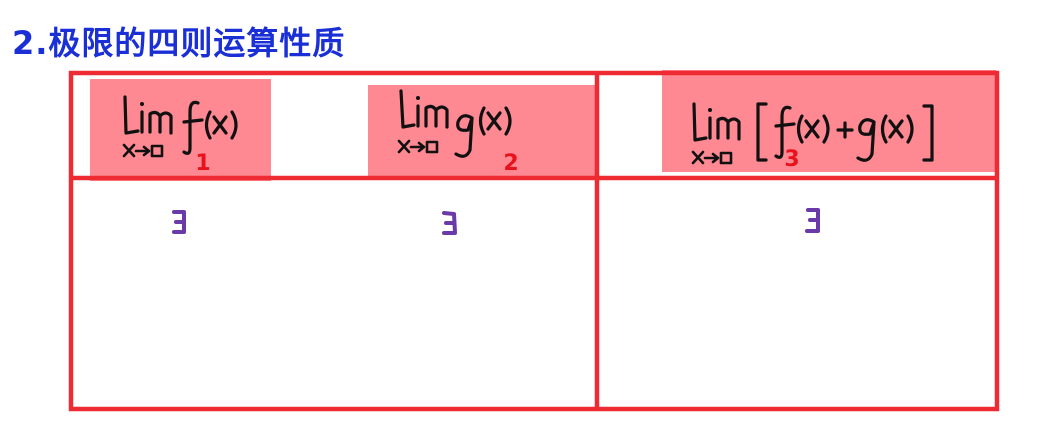  What do you see at coordinates (791, 159) in the screenshot?
I see `marker-3: 3` at bounding box center [791, 159].